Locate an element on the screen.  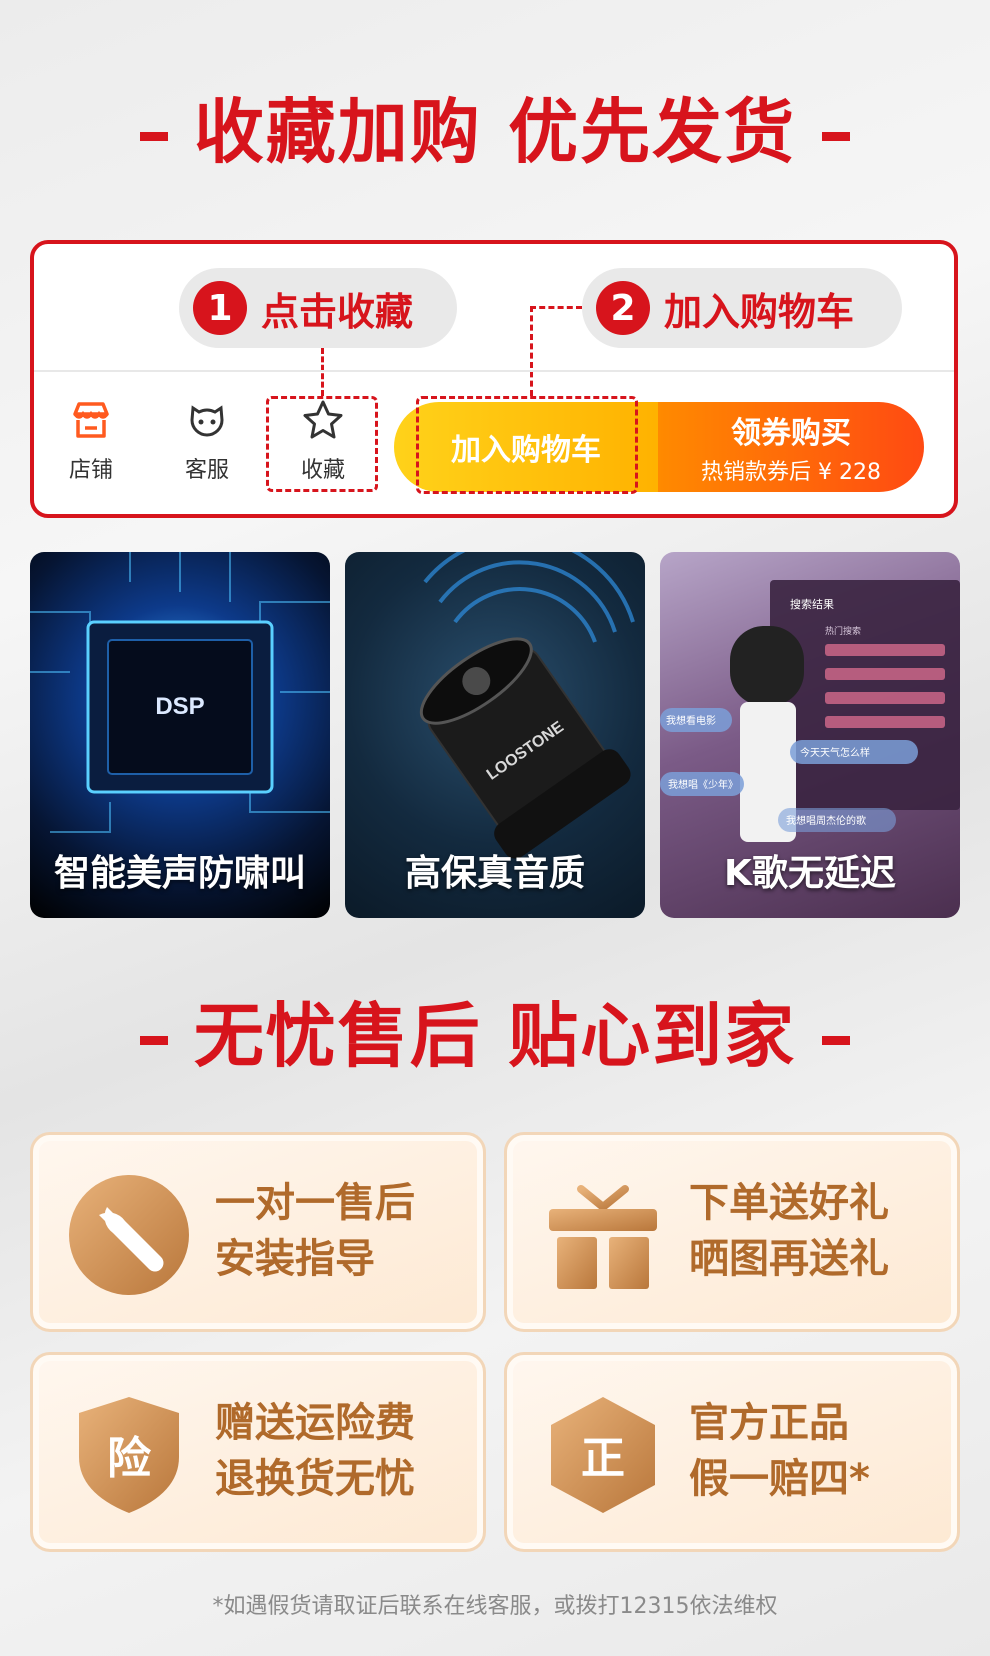
connector-step2-h is located at coordinates (556, 307).